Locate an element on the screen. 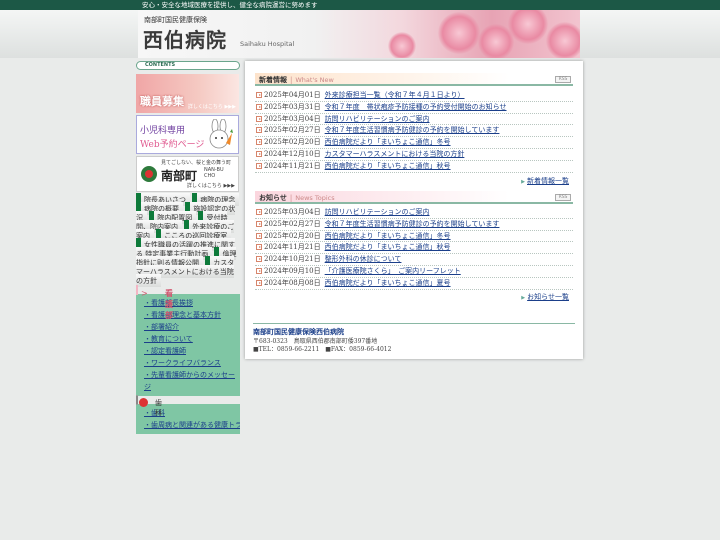 The width and height of the screenshot is (720, 540). site-header: 南部町国民健康保険 西伯病院 Saihaku Hospital is located at coordinates (360, 34).